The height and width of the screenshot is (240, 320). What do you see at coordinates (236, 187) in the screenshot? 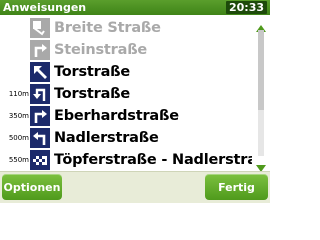
I see `done-button: Fertig` at bounding box center [236, 187].